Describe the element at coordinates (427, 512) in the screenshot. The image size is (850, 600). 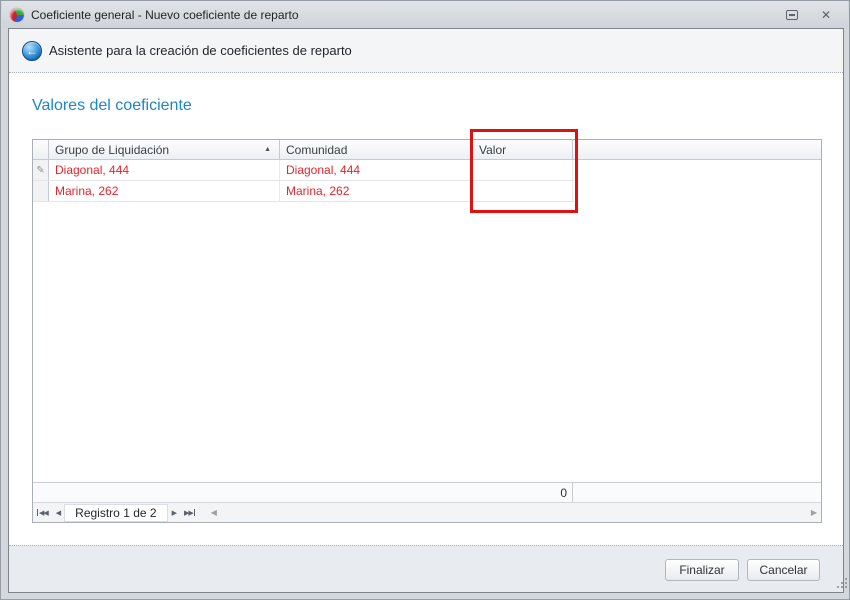
I see `record-navigator: ◀◀ ◀ Registro 1 de 2 ▶ ▶▶ ◀ ▶` at that location.